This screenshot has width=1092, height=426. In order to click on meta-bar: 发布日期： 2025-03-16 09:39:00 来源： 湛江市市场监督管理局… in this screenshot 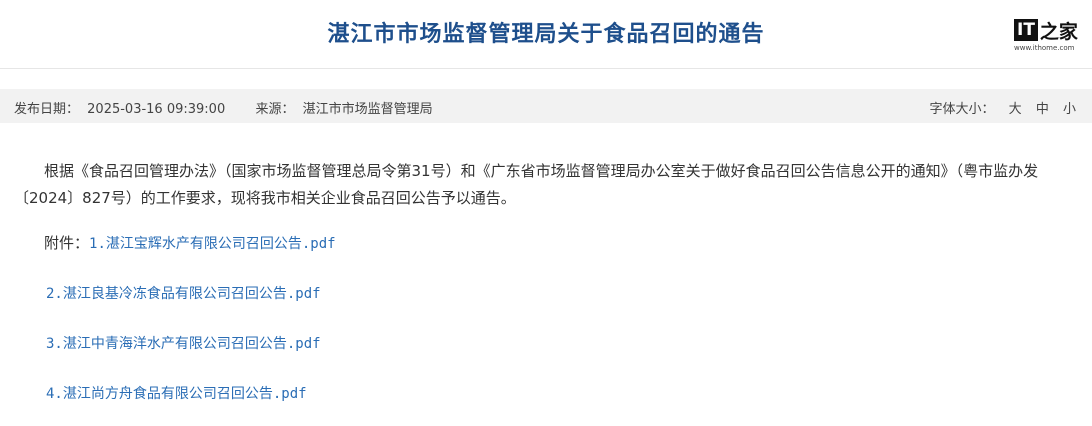, I will do `click(546, 106)`.